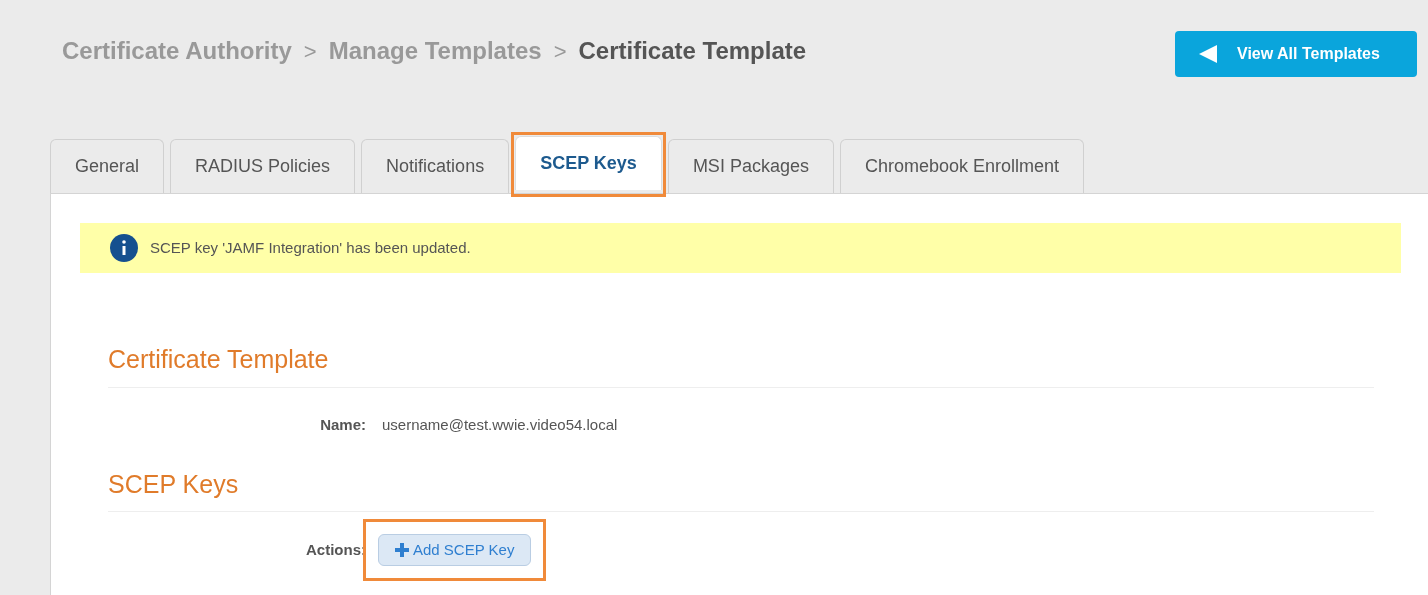 The image size is (1428, 595). What do you see at coordinates (336, 549) in the screenshot?
I see `field-label: Actions:` at bounding box center [336, 549].